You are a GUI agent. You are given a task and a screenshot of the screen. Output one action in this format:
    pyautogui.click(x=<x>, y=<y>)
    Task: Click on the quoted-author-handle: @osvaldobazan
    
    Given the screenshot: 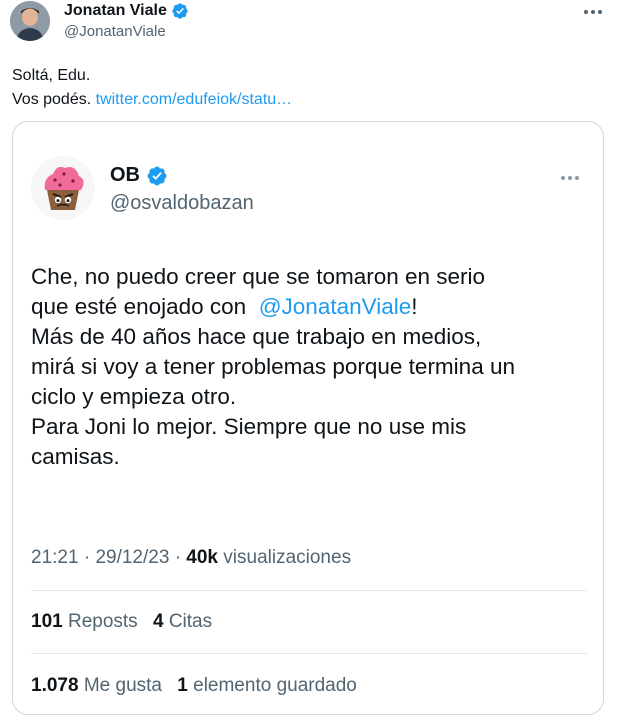 What is the action you would take?
    pyautogui.click(x=182, y=203)
    